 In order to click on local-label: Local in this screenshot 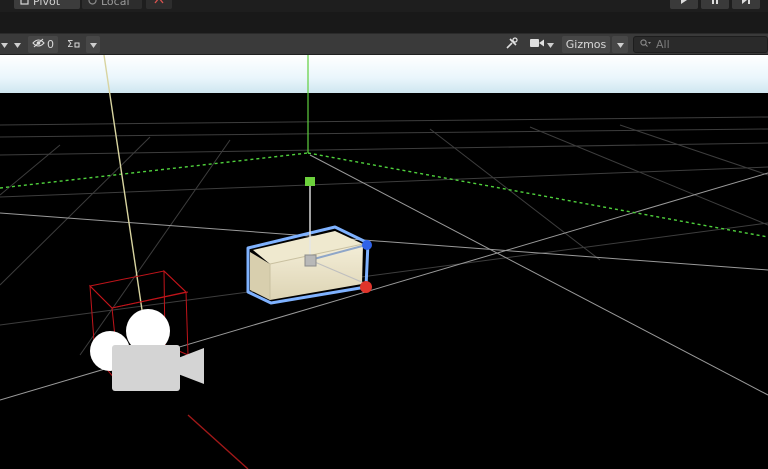, I will do `click(115, 4)`.